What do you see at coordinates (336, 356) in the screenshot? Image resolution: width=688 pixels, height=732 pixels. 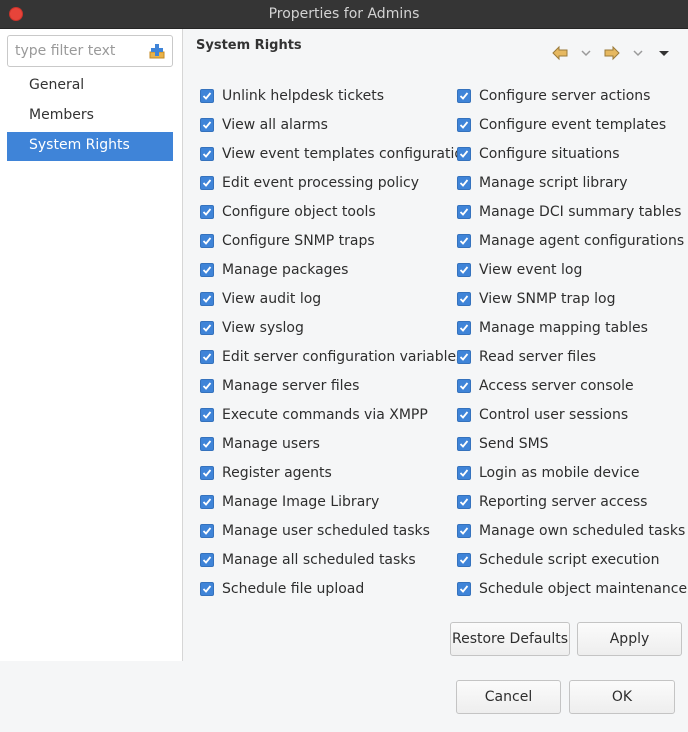 I see `right-checkbox-item: Edit server configuration variables` at bounding box center [336, 356].